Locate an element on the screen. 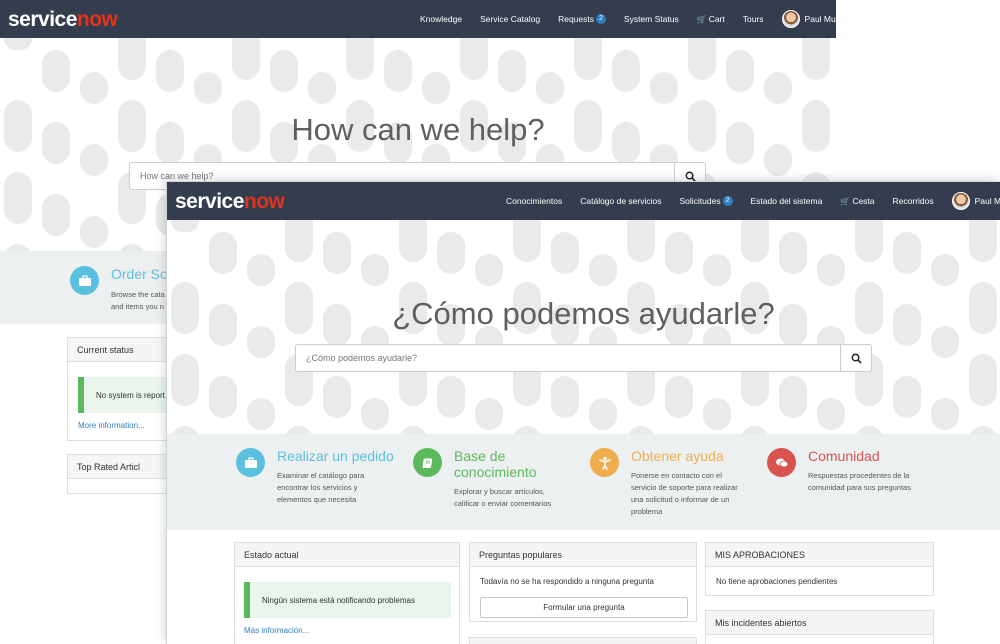 This screenshot has width=1000, height=644. panel-title: MIS APROBACIONES is located at coordinates (819, 555).